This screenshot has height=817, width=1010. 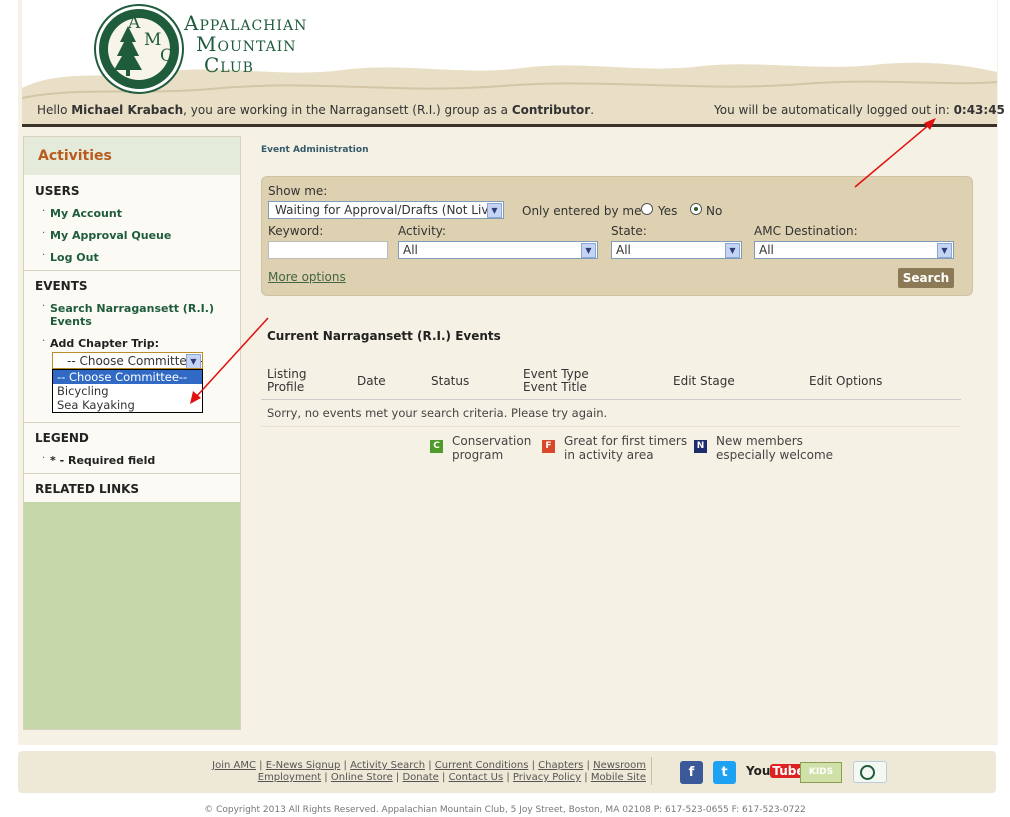 I want to click on chapters-link: Chapters, so click(x=560, y=765).